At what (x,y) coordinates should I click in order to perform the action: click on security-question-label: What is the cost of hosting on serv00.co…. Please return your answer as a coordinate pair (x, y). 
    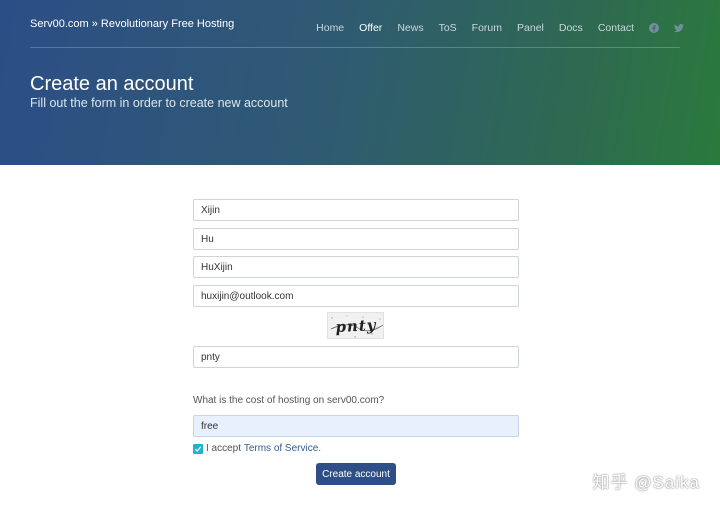
    Looking at the image, I should click on (289, 400).